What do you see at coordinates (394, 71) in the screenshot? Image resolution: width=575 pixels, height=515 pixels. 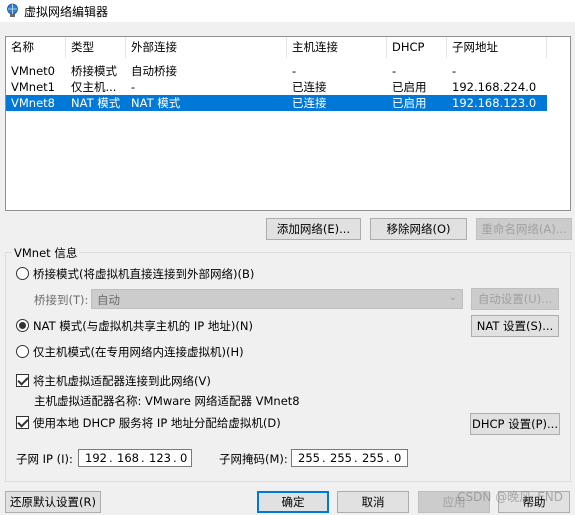 I see `cell-dhcp: -` at bounding box center [394, 71].